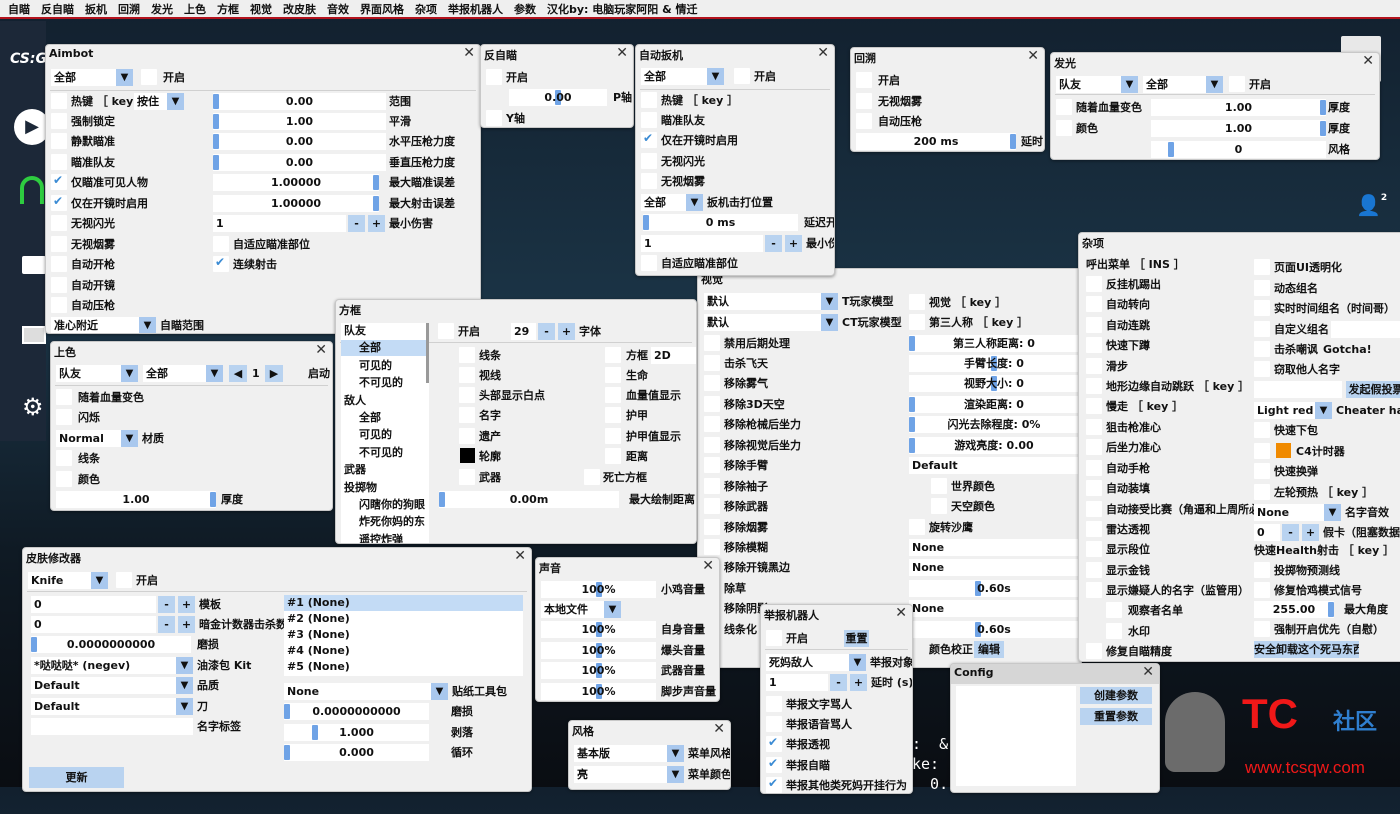  I want to click on list-item: 武器, so click(385, 470).